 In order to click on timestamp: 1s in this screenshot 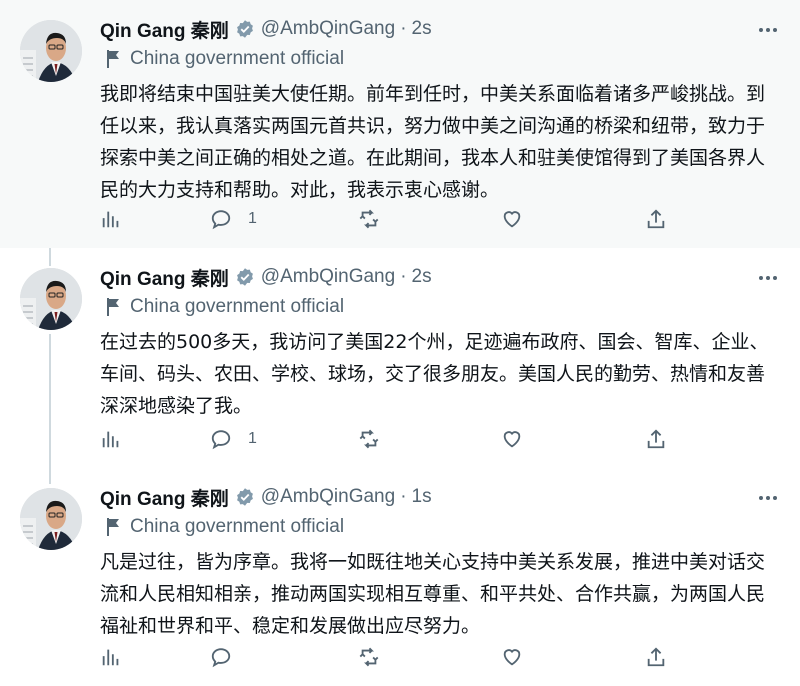, I will do `click(422, 497)`.